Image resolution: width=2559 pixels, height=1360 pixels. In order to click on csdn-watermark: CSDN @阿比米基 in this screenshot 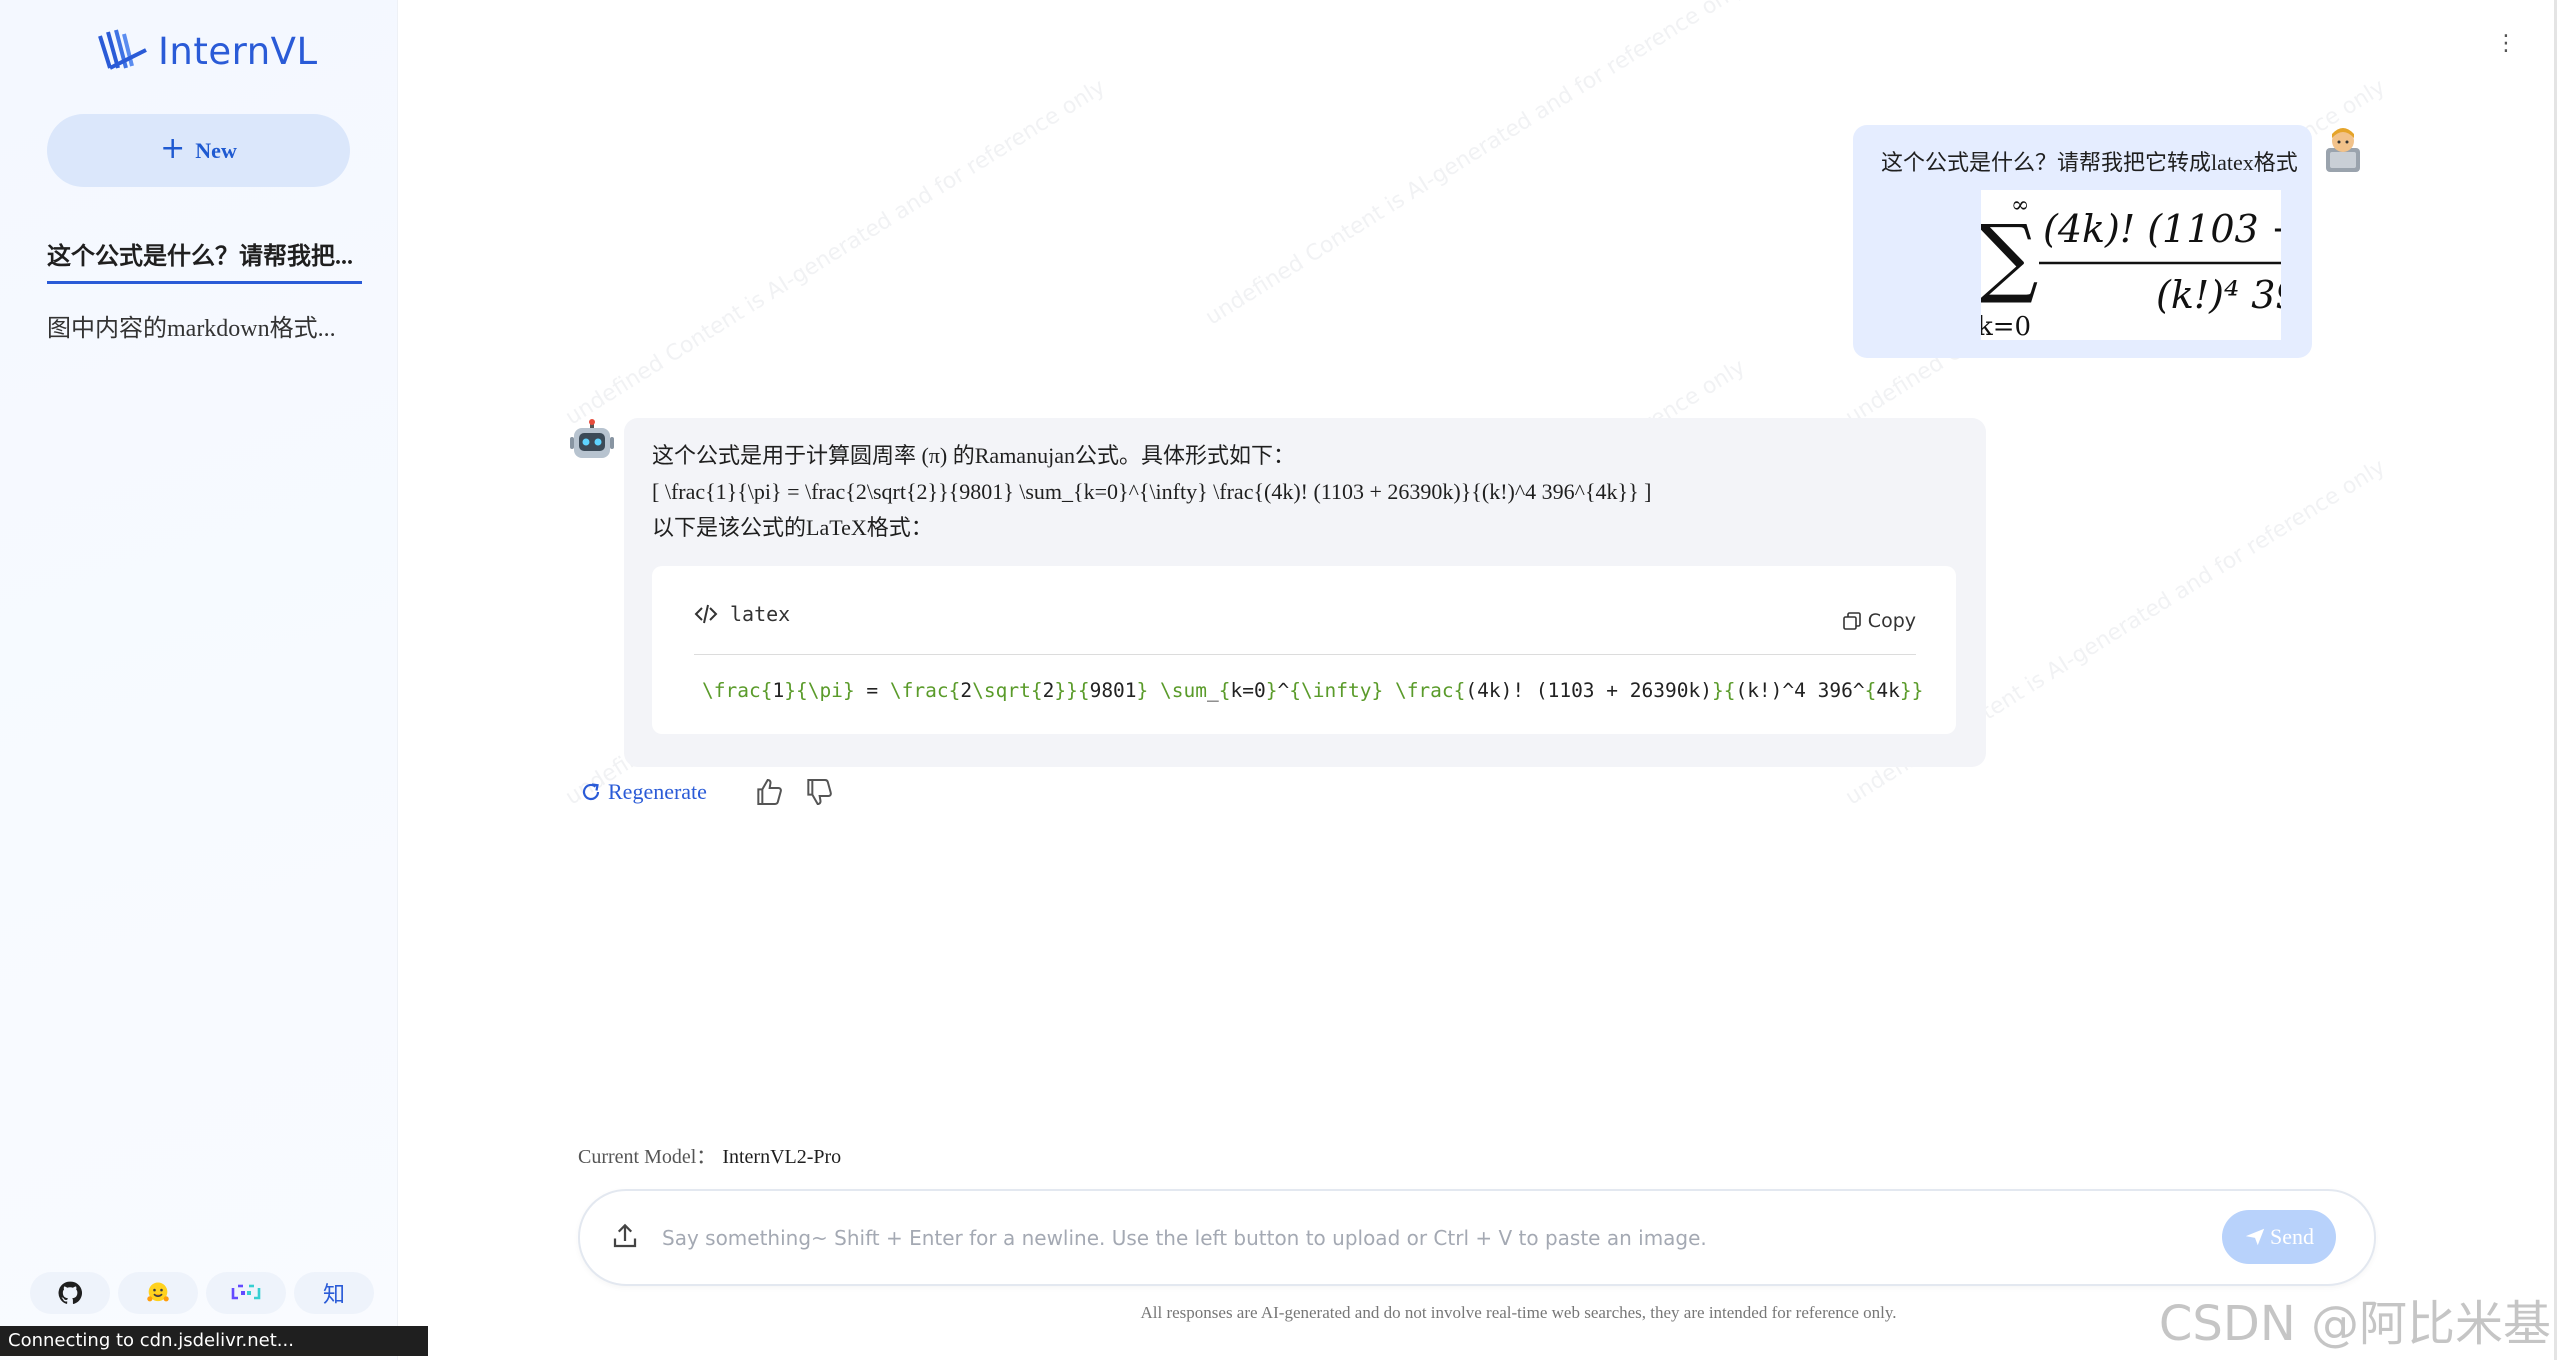, I will do `click(2354, 1324)`.